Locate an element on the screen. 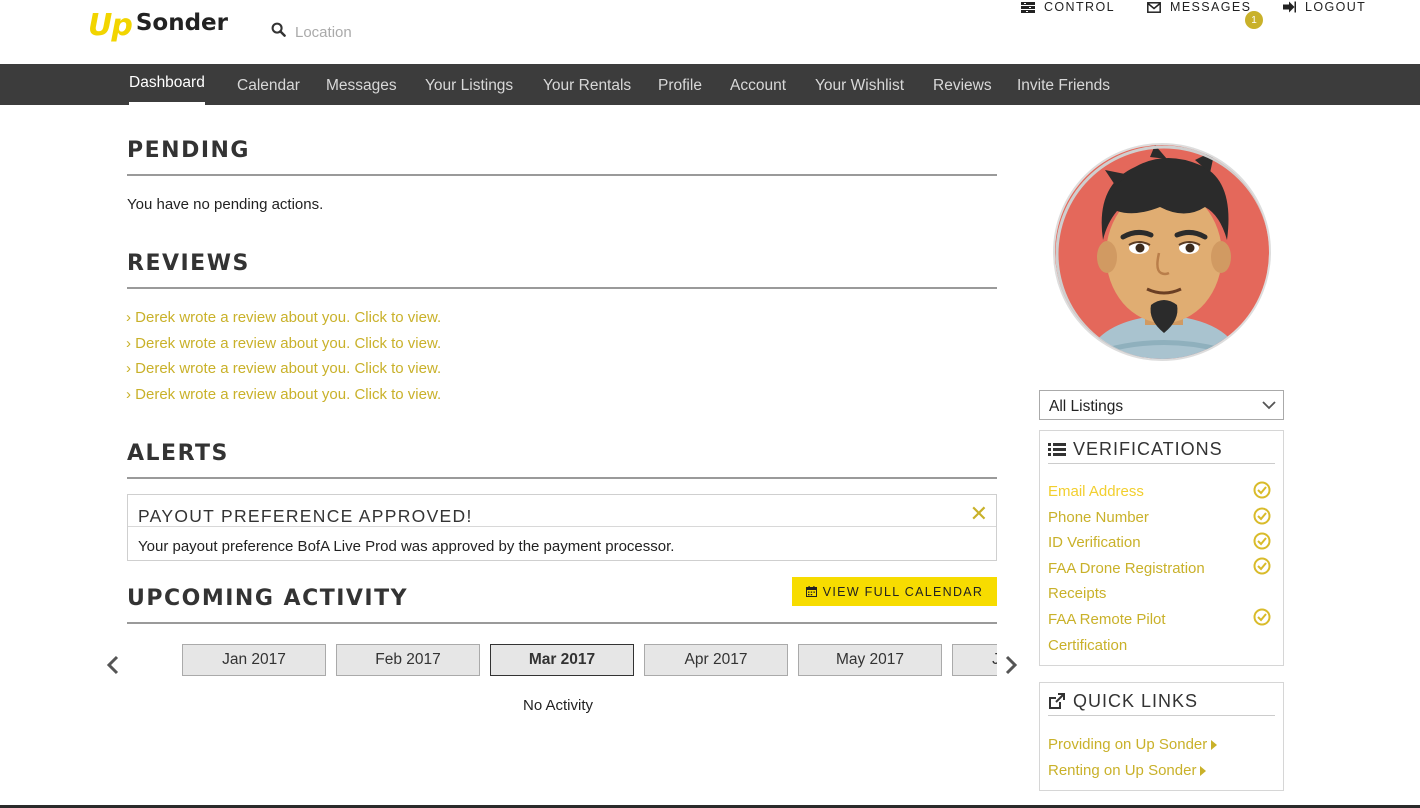  quick-links-title-text: QUICK LINKS is located at coordinates (1136, 701).